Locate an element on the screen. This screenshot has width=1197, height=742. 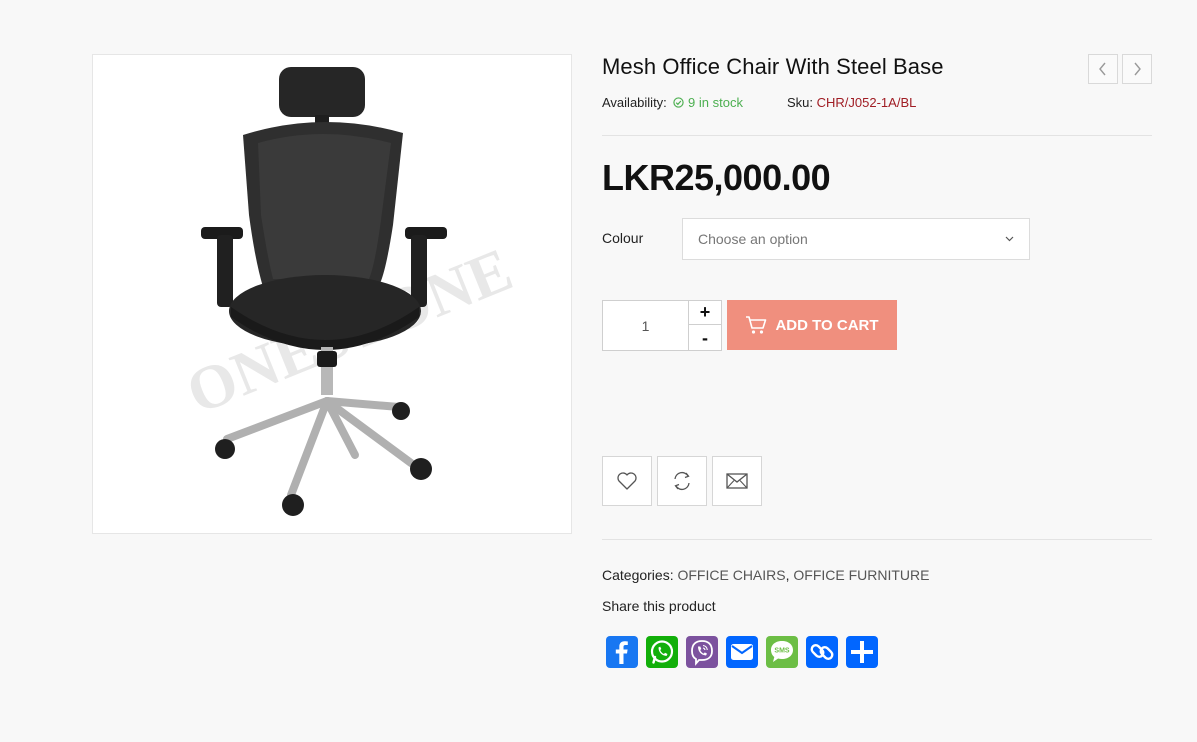
sku-value: CHR/J052-1A/BL is located at coordinates (866, 102).